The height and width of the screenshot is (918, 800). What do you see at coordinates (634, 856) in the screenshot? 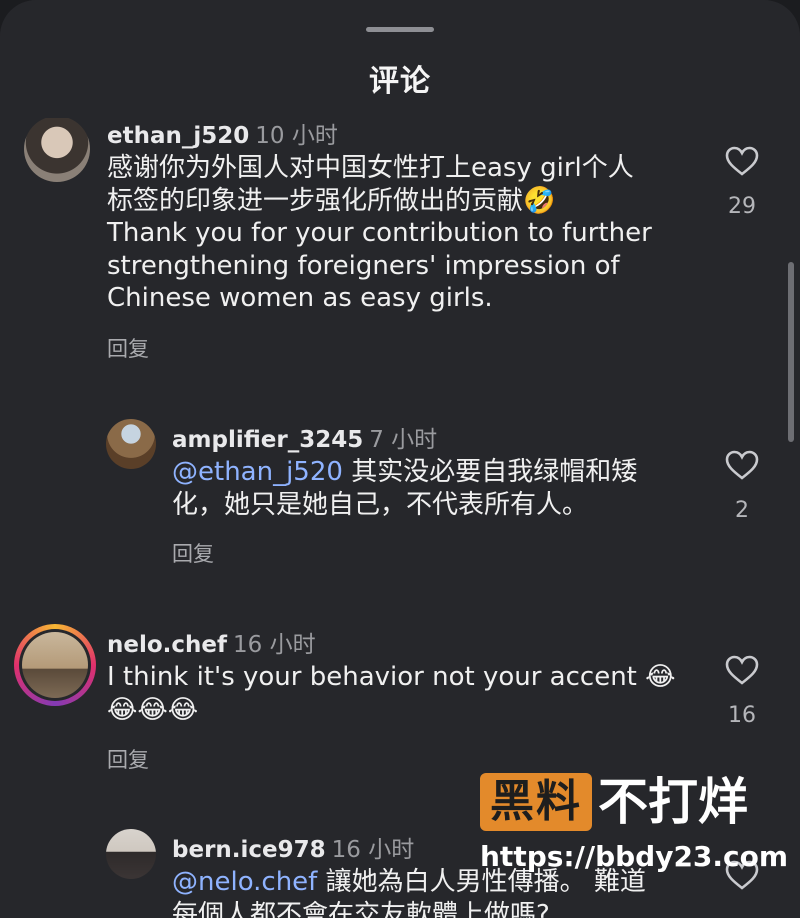
I see `watermark-url: https://bbdy23.com` at bounding box center [634, 856].